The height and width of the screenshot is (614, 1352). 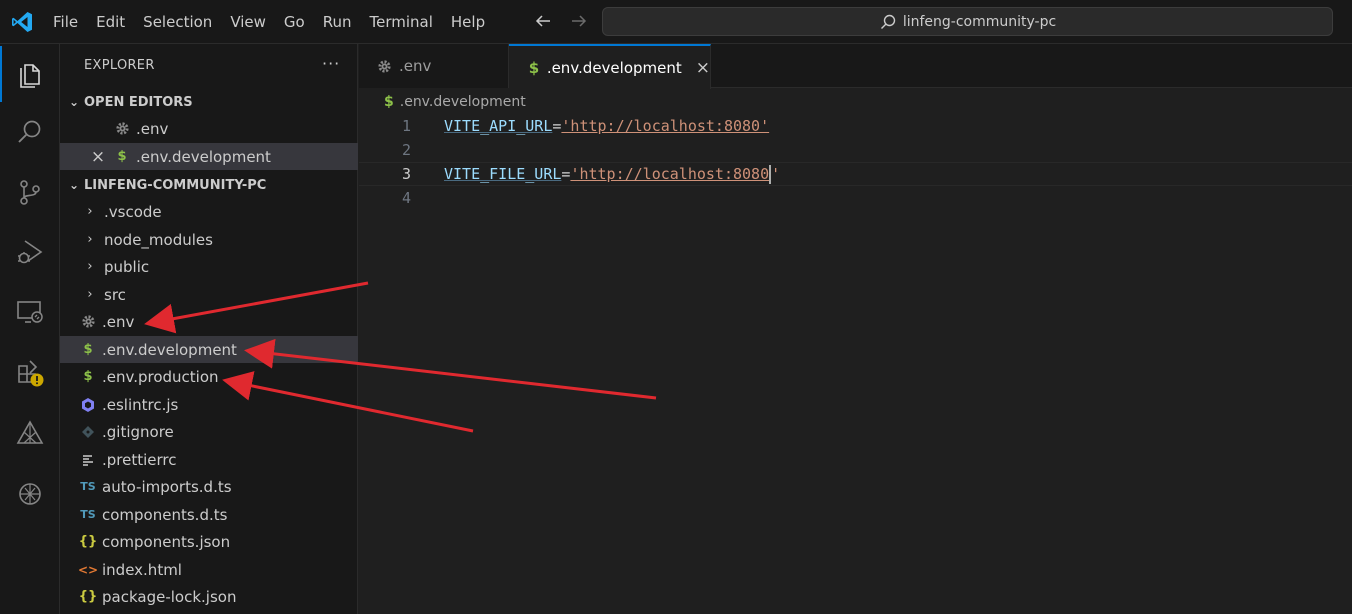 What do you see at coordinates (203, 156) in the screenshot?
I see `open-editor-label: .env.development` at bounding box center [203, 156].